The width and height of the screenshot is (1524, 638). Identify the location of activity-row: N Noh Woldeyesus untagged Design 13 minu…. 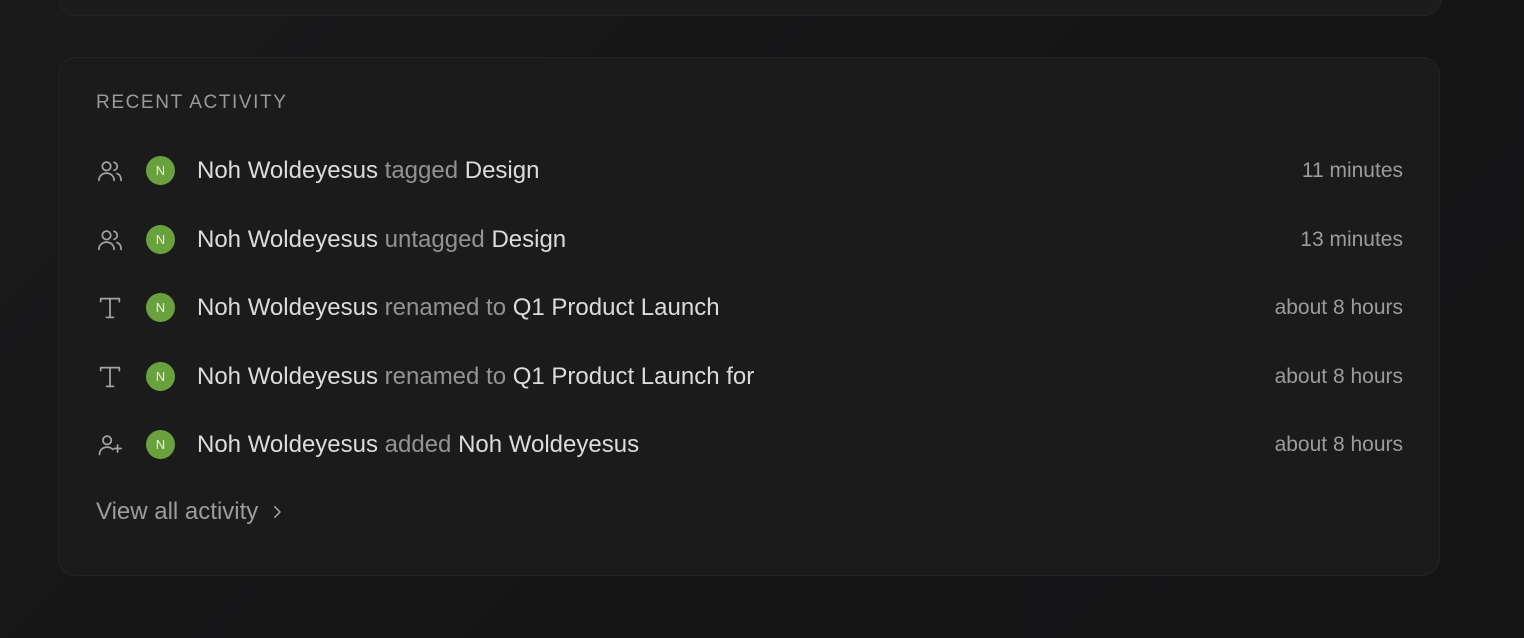
(749, 239).